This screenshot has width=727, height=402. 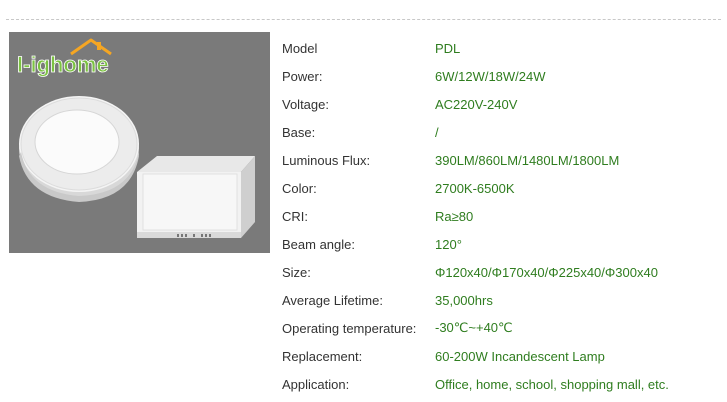 What do you see at coordinates (316, 384) in the screenshot?
I see `spec-label: Application:` at bounding box center [316, 384].